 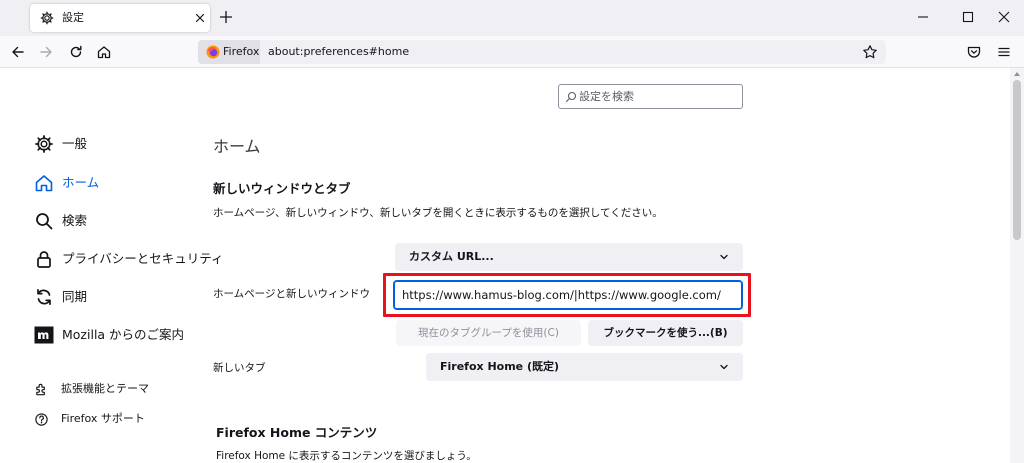 I want to click on navigation-bar: Firefox about:preferences#home, so click(x=512, y=52).